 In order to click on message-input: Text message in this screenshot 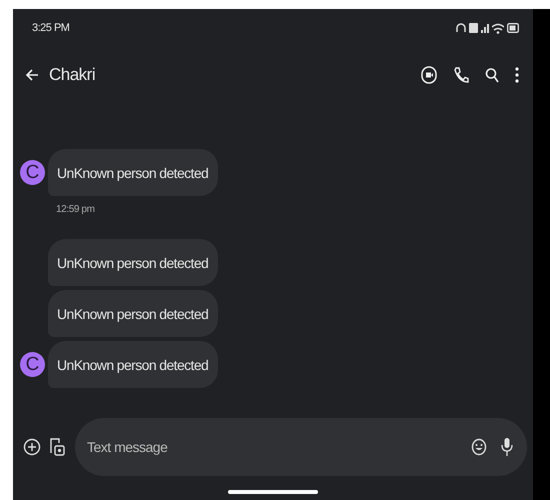, I will do `click(271, 447)`.